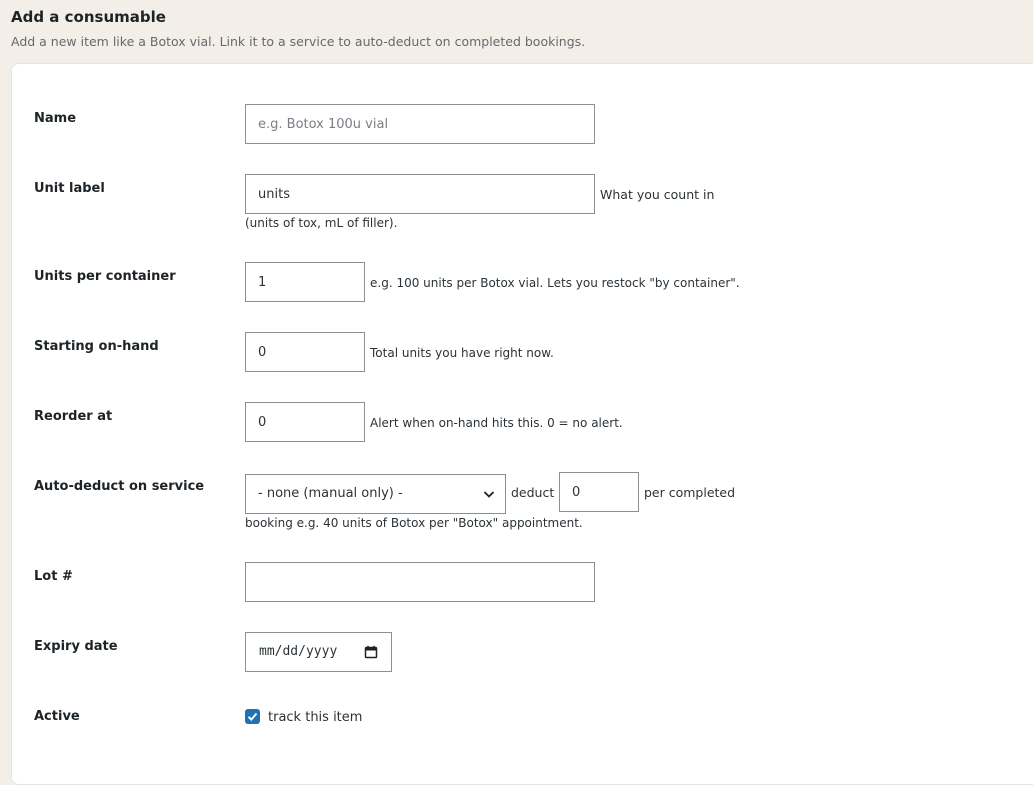  What do you see at coordinates (53, 576) in the screenshot?
I see `lot-label: Lot #` at bounding box center [53, 576].